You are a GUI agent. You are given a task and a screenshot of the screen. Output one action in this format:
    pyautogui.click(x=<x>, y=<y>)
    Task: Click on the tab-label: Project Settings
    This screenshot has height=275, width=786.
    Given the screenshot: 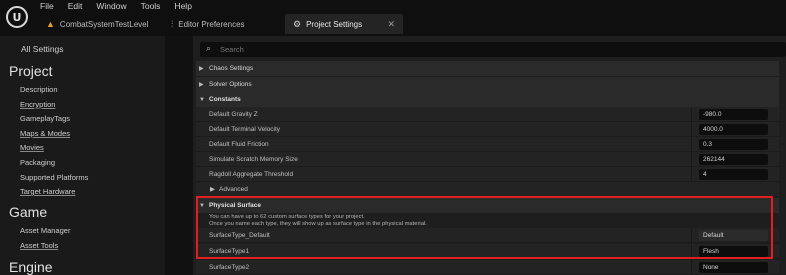 What is the action you would take?
    pyautogui.click(x=334, y=24)
    